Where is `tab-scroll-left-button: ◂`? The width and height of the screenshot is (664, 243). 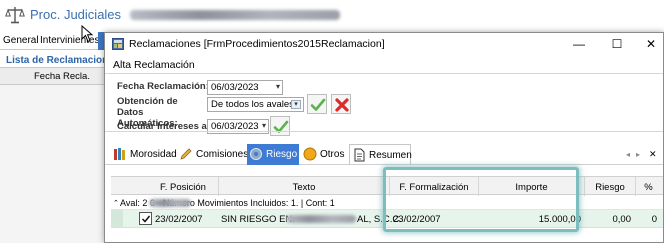
tab-scroll-left-button: ◂ is located at coordinates (628, 154).